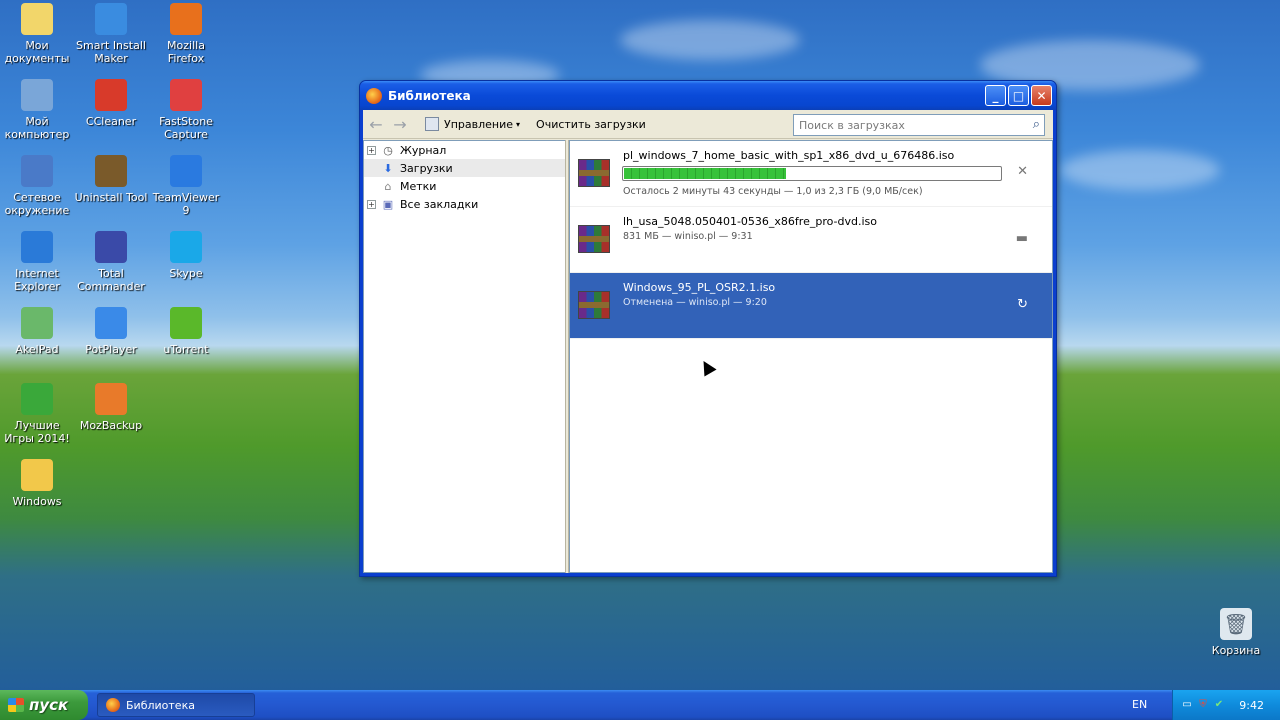 The image size is (1280, 720). What do you see at coordinates (16, 705) in the screenshot?
I see `windows-flag-icon` at bounding box center [16, 705].